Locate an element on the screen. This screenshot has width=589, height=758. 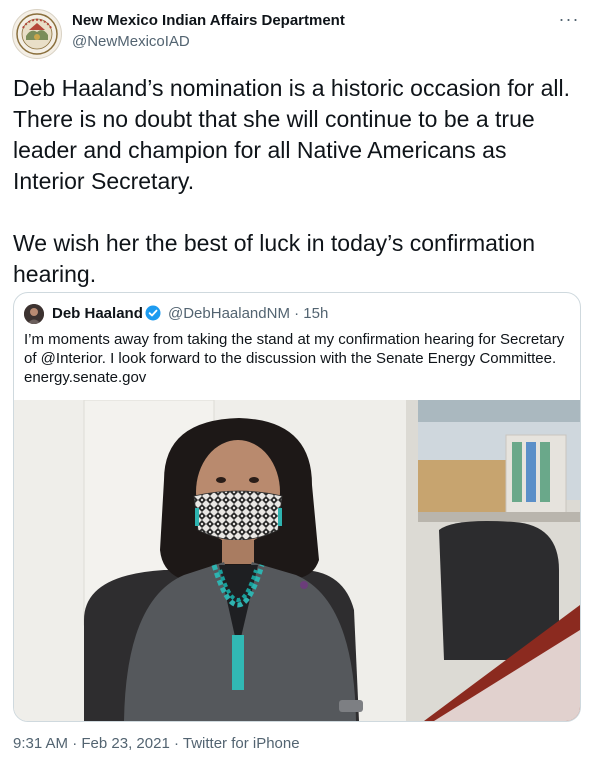
quoted-avatar is located at coordinates (34, 314).